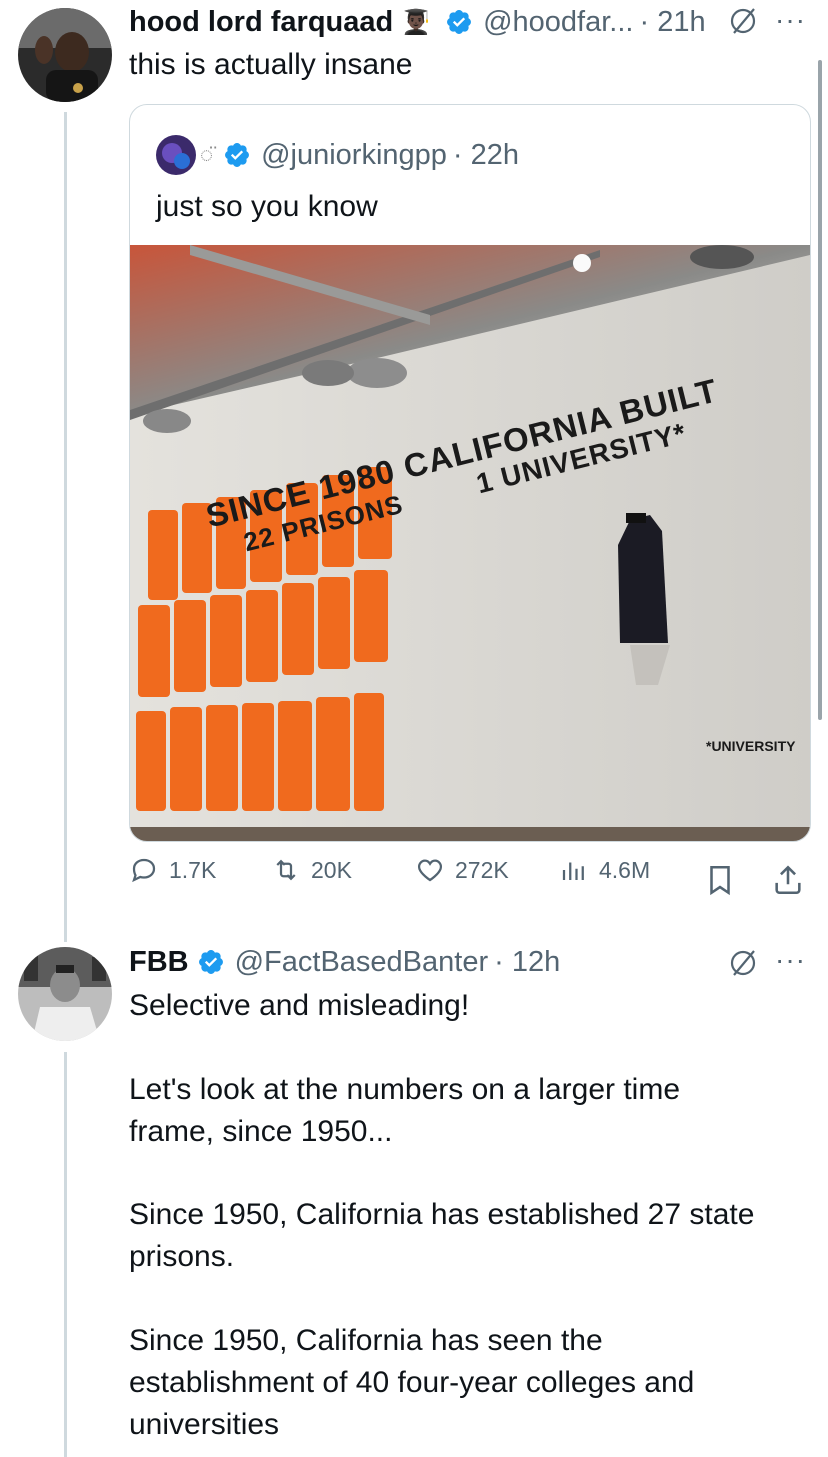  Describe the element at coordinates (482, 869) in the screenshot. I see `like-count: 272K` at that location.